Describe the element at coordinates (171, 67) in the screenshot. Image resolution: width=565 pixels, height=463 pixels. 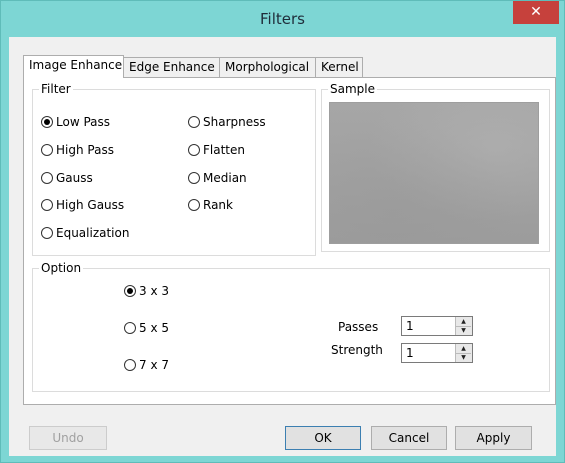
I see `tab-edge-enhance: Edge Enhance` at that location.